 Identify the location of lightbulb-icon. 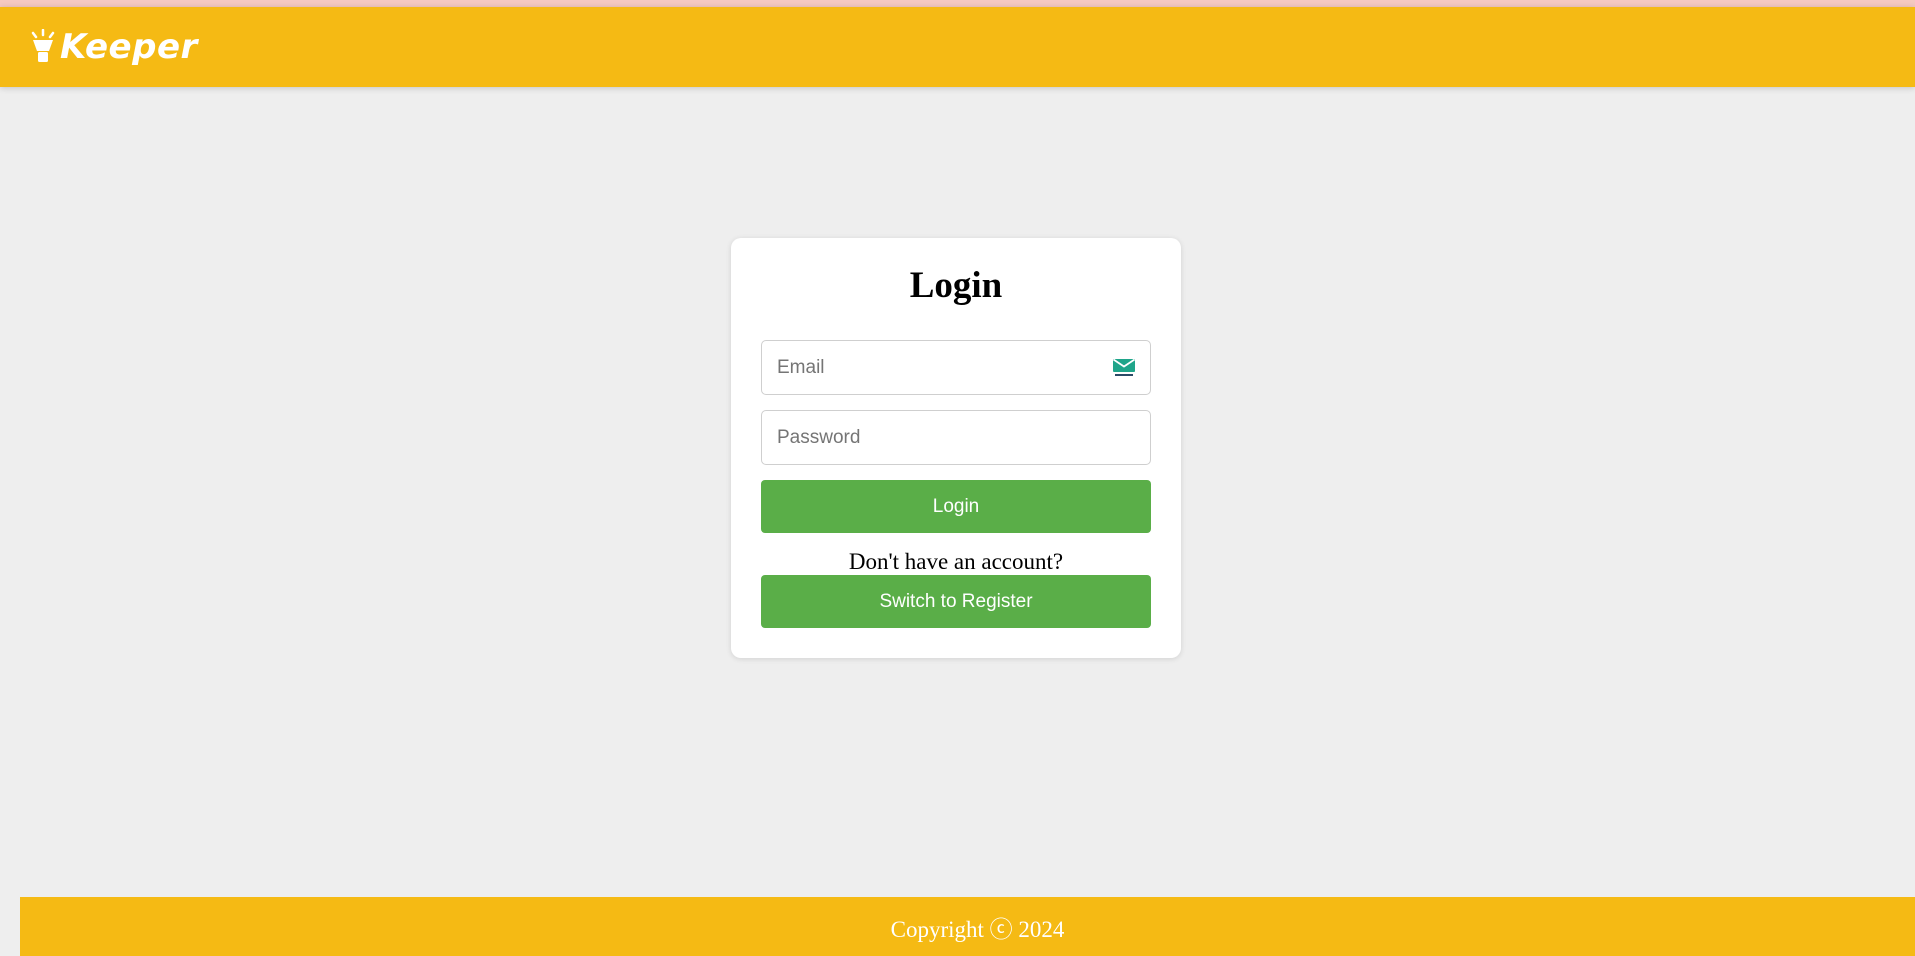
(43, 45).